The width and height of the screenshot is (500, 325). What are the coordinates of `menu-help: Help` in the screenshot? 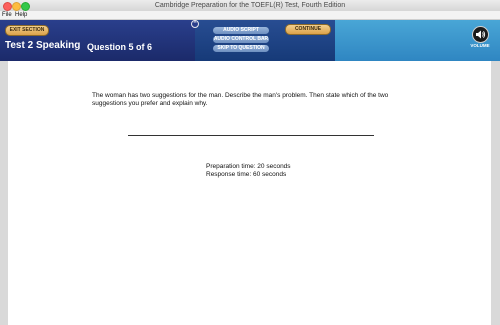 It's located at (21, 15).